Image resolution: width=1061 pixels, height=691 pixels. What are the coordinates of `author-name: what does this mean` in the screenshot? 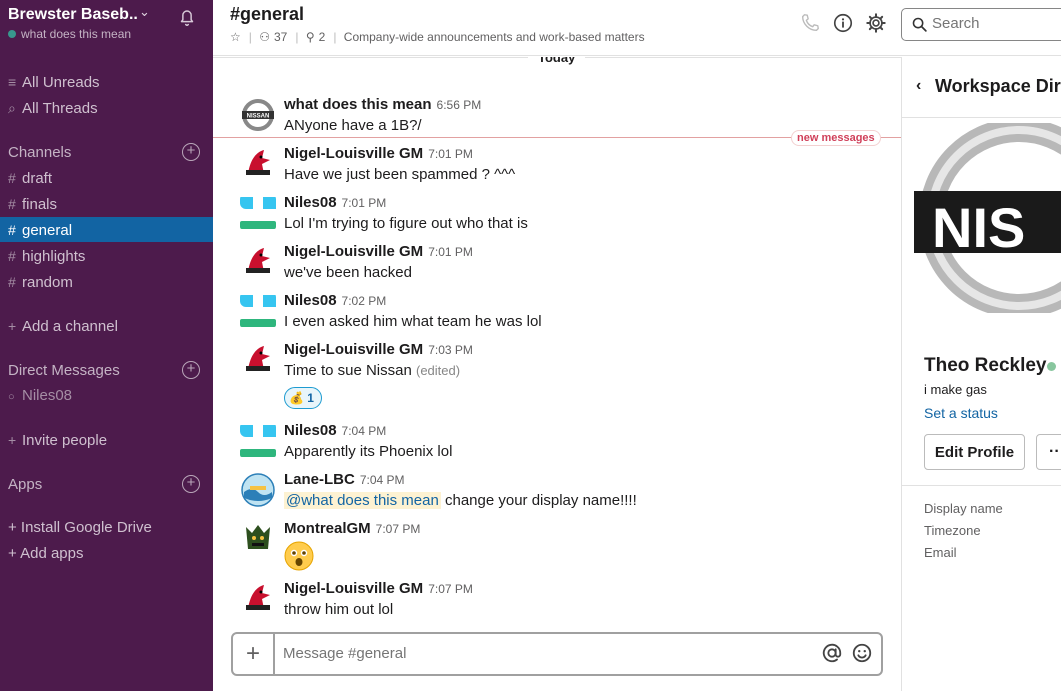 It's located at (358, 104).